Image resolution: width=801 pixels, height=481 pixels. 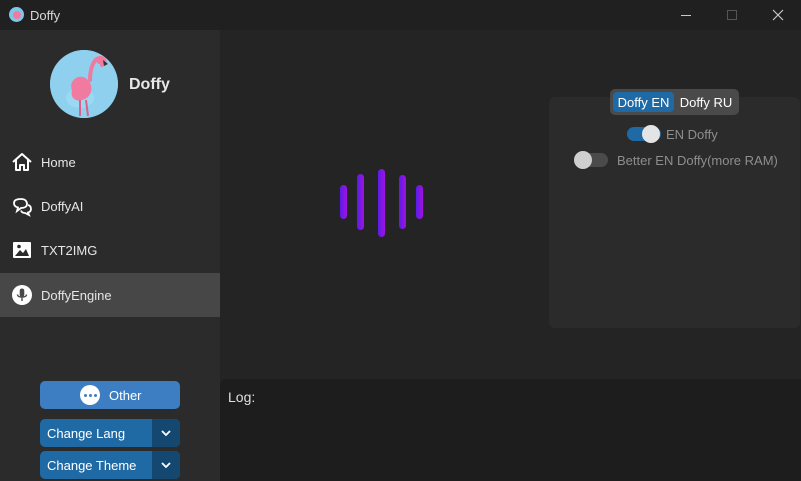 I want to click on better-en-doffy-switch, so click(x=591, y=160).